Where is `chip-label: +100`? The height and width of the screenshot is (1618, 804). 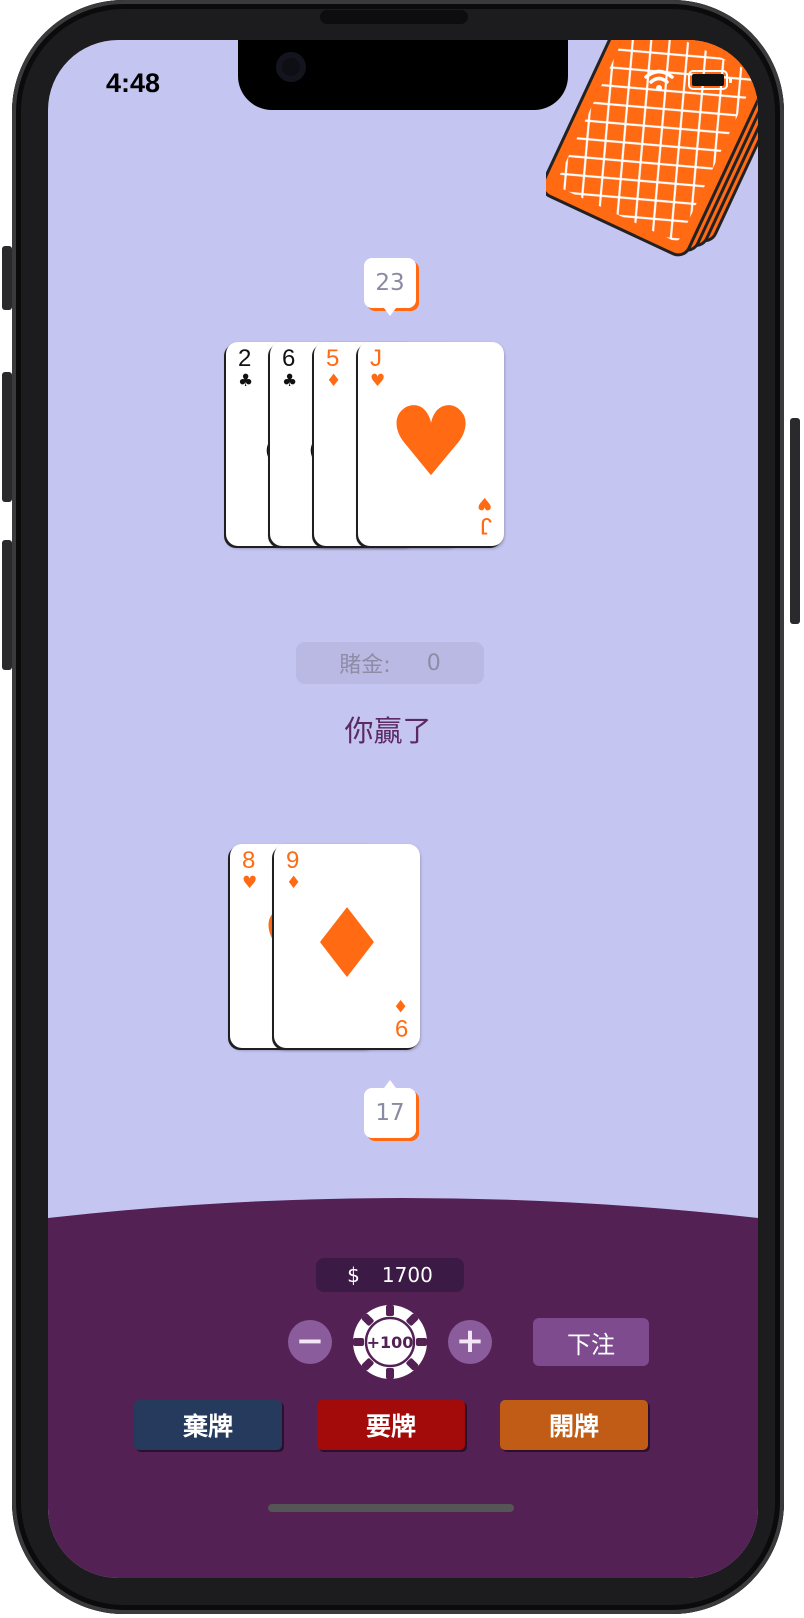 chip-label: +100 is located at coordinates (390, 1342).